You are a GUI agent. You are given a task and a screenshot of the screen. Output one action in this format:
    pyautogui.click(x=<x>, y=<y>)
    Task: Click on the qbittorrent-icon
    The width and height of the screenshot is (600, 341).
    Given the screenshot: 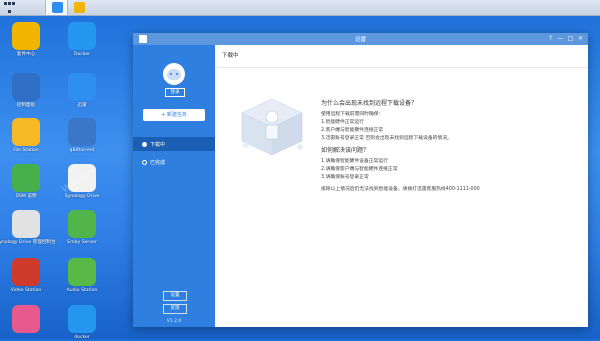 What is the action you would take?
    pyautogui.click(x=82, y=132)
    